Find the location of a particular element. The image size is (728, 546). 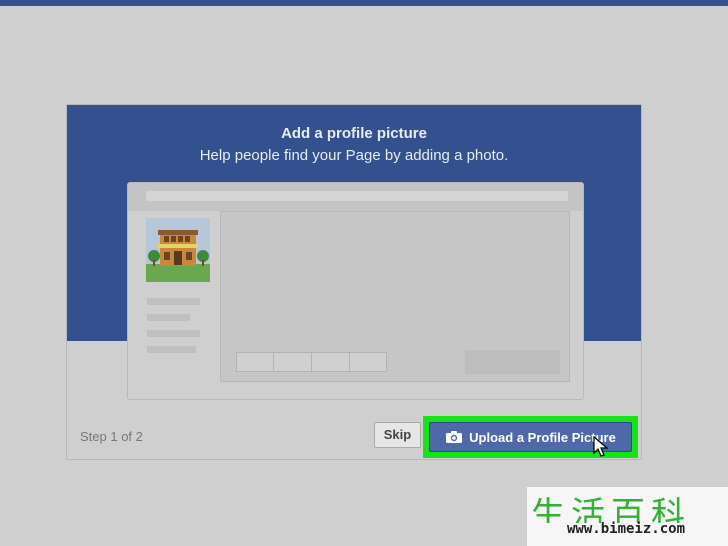

cover-photo-placeholder is located at coordinates (395, 278).